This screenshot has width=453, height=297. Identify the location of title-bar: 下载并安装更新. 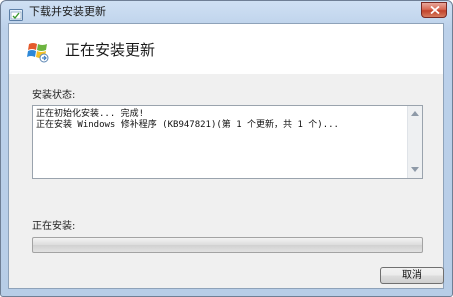
(226, 12).